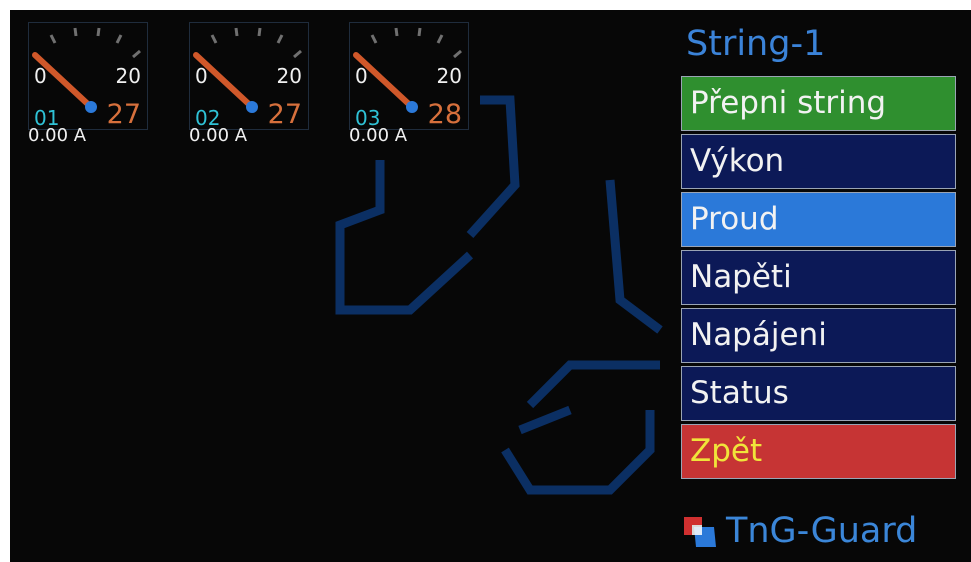  I want to click on current-gauge-01: 0 20 01 27, so click(88, 76).